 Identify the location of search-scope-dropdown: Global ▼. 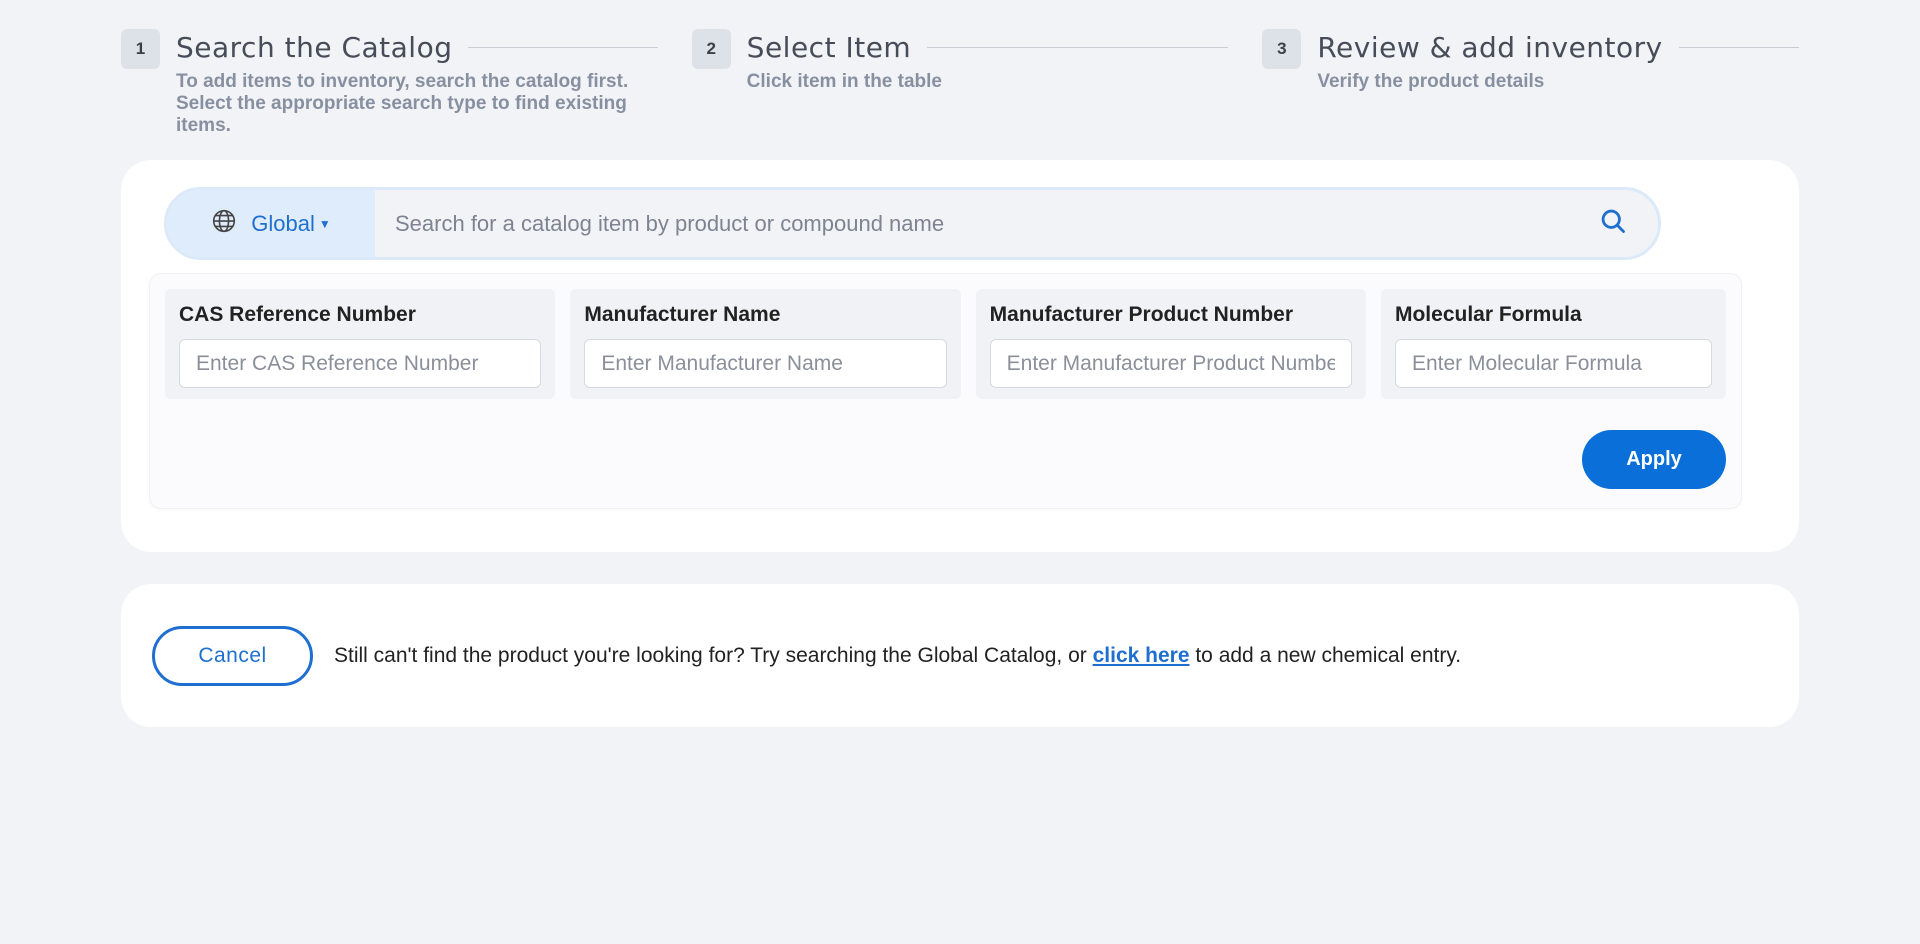
(271, 223).